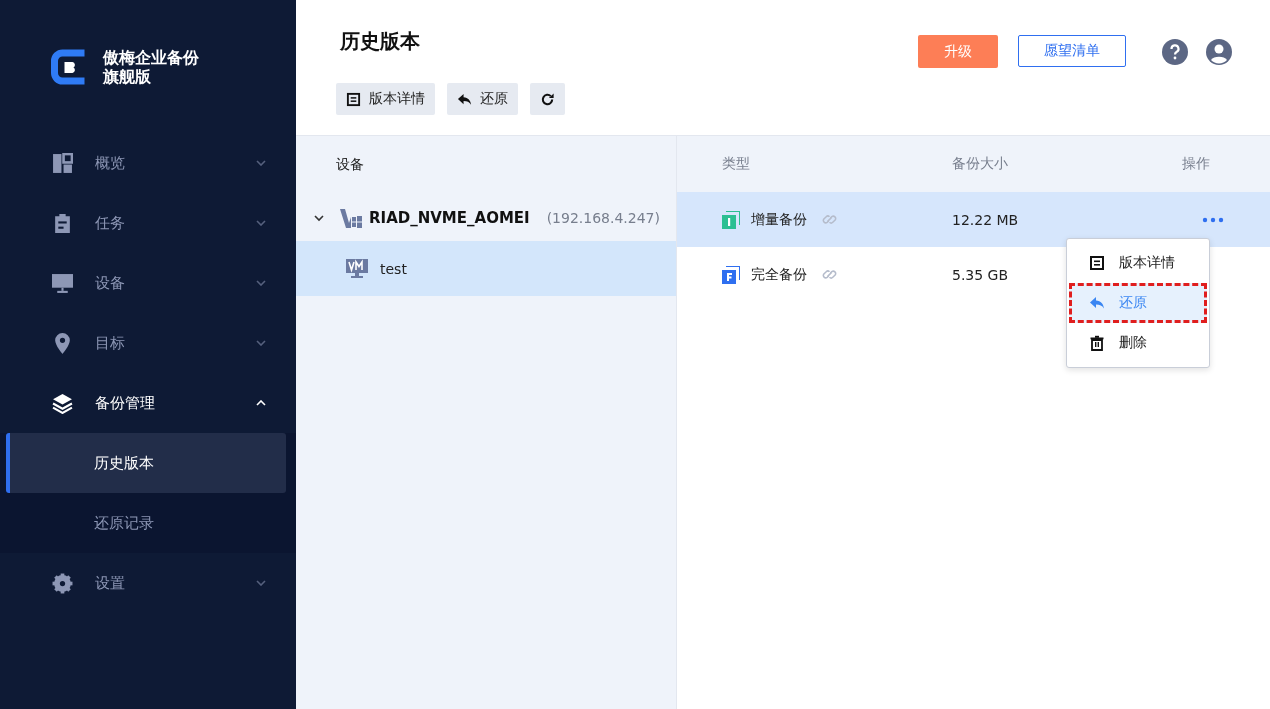 The height and width of the screenshot is (709, 1270). What do you see at coordinates (1196, 164) in the screenshot?
I see `column-header: 操作` at bounding box center [1196, 164].